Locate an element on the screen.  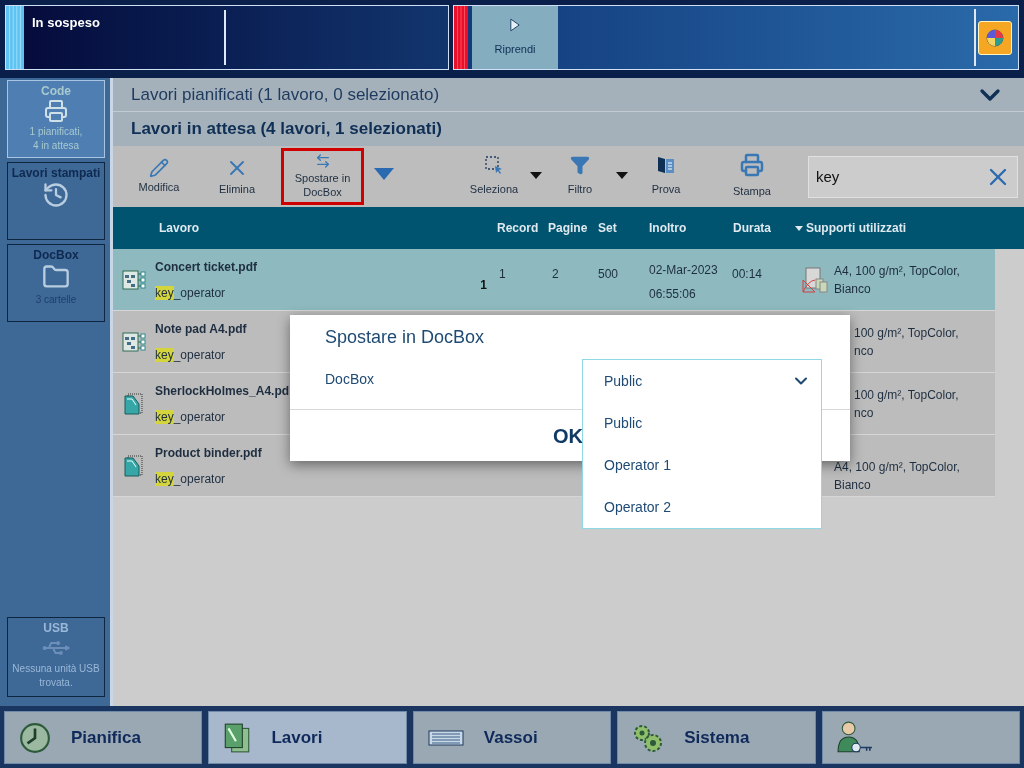
field-label: DocBox is located at coordinates (350, 379).